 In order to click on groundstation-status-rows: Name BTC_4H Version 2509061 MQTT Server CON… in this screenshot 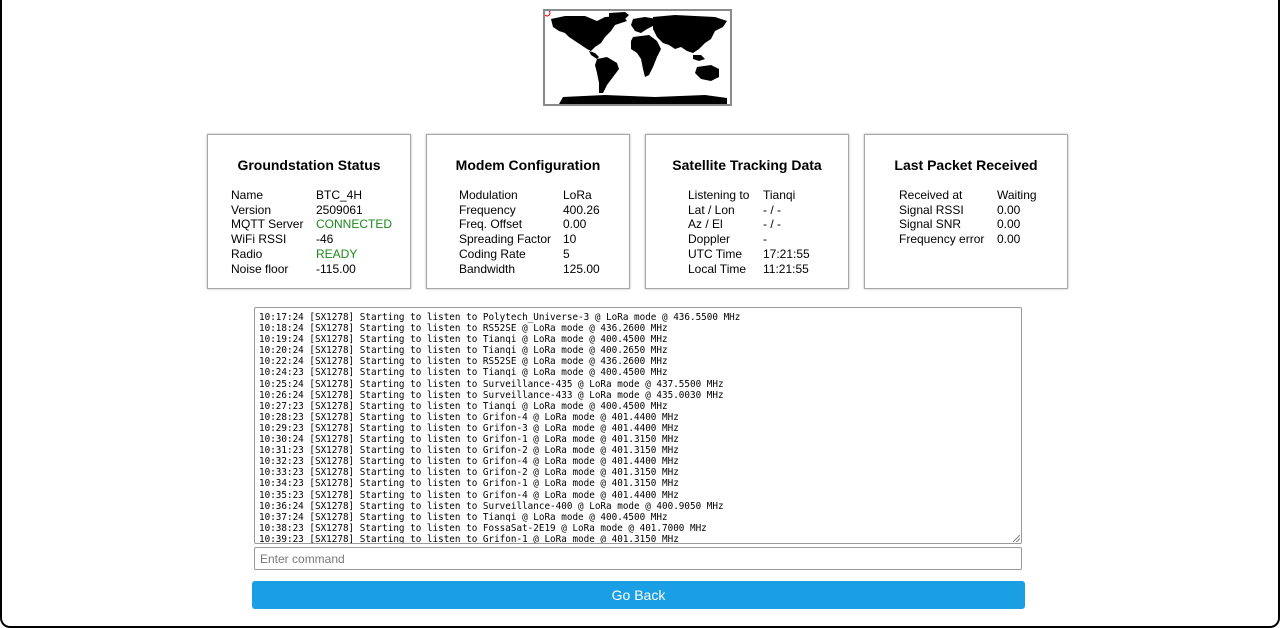, I will do `click(311, 232)`.